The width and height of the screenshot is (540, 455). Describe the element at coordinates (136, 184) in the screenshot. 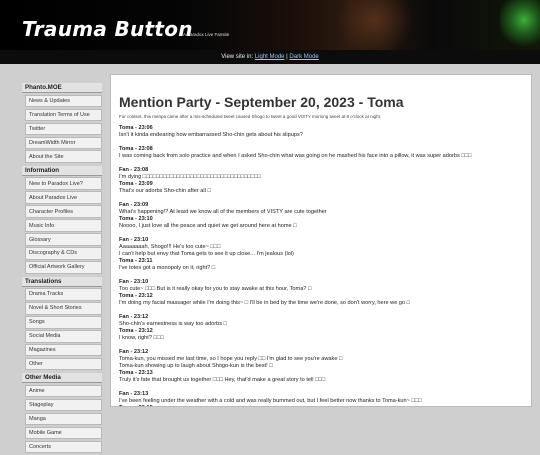

I see `message-speaker: Toma - 23:09` at that location.